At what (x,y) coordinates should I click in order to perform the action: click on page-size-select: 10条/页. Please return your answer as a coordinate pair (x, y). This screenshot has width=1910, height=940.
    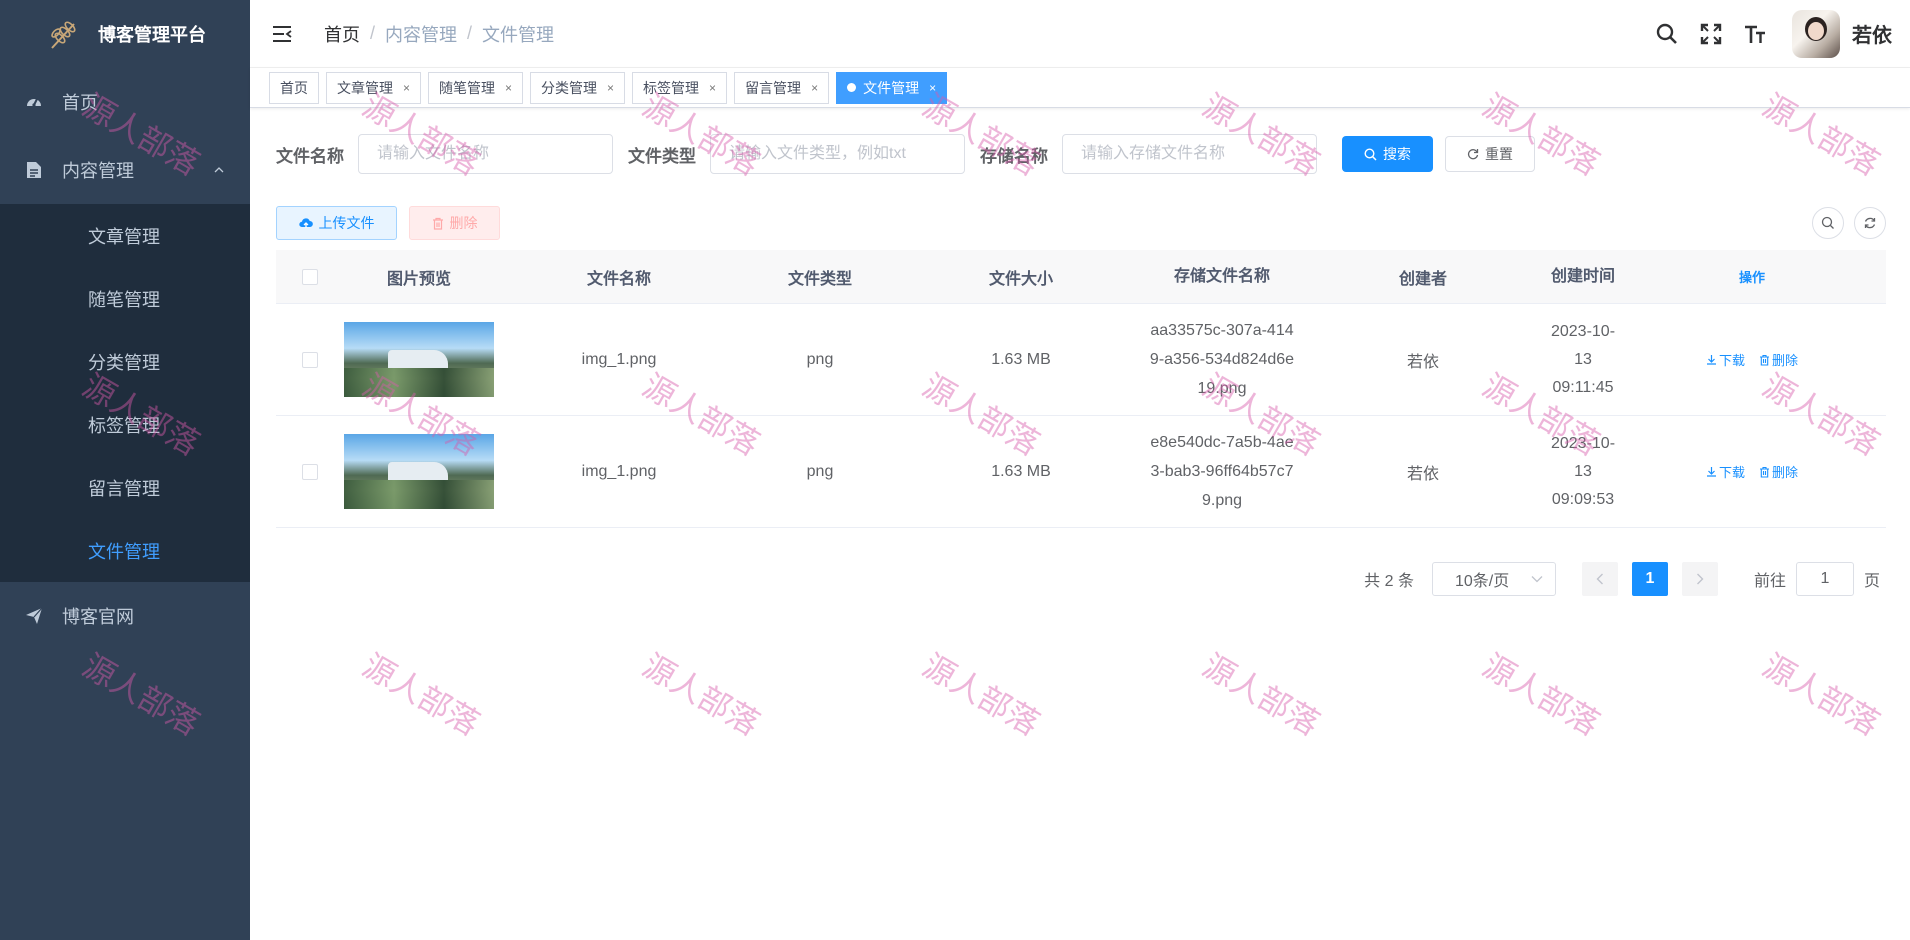
    Looking at the image, I should click on (1493, 579).